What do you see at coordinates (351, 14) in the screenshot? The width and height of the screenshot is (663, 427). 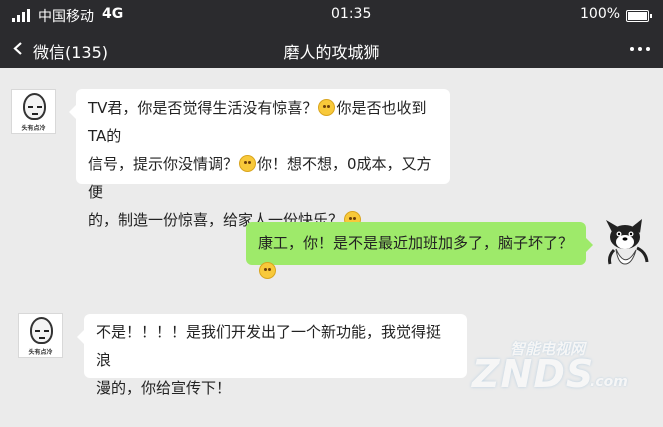 I see `clock: 01:35` at bounding box center [351, 14].